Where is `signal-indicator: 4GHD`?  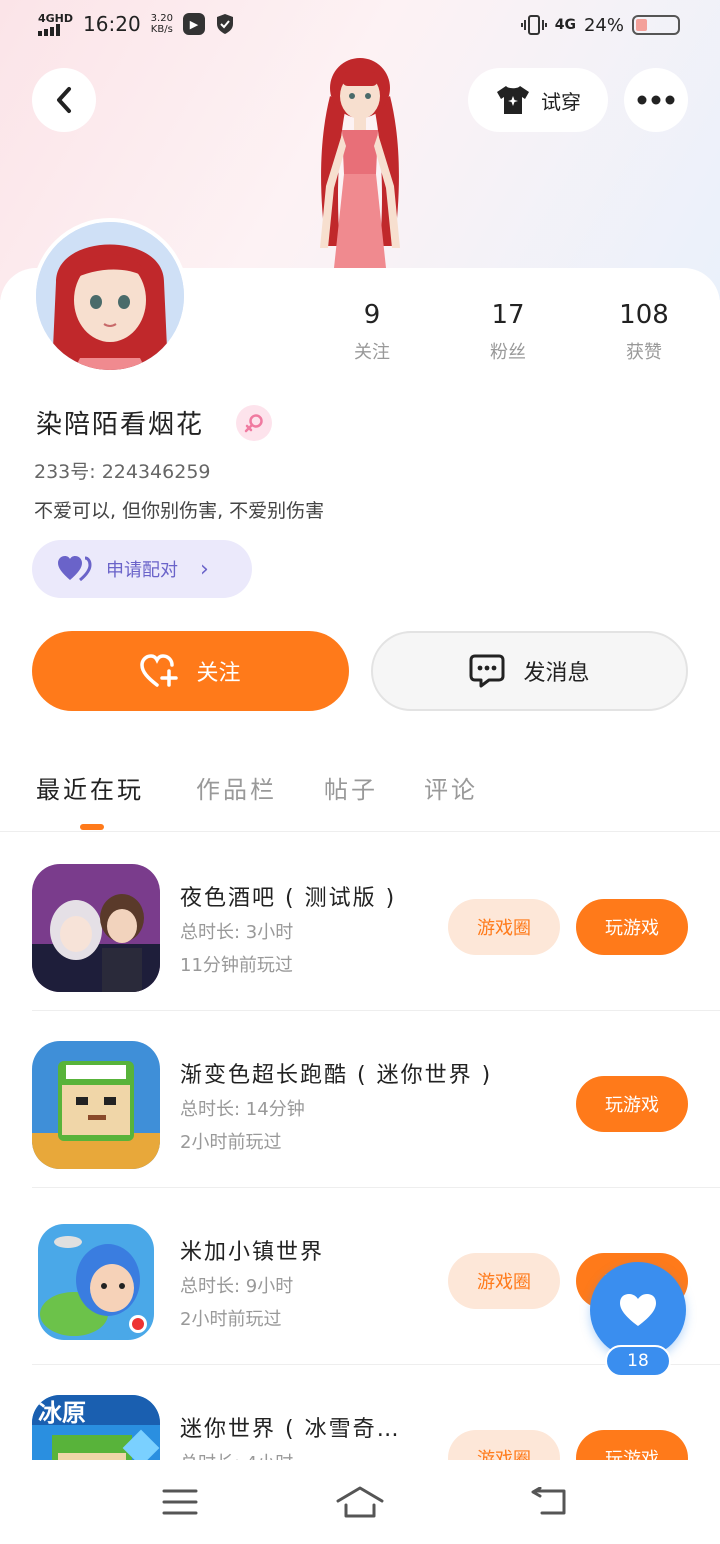
signal-indicator: 4GHD is located at coordinates (55, 24).